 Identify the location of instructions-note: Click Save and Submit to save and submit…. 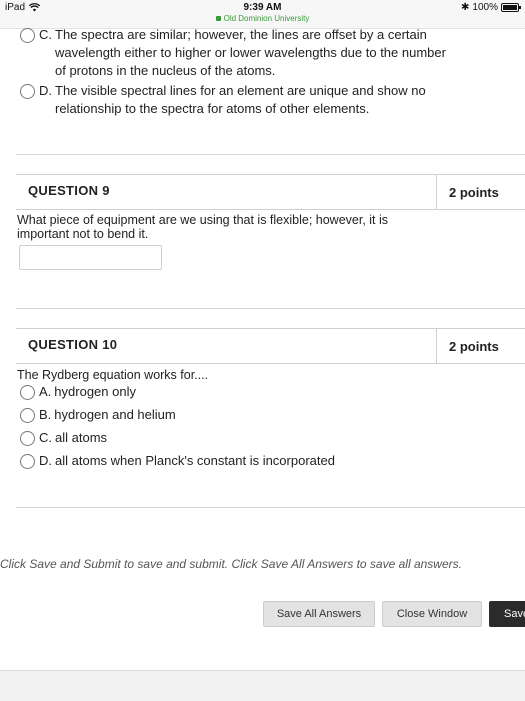
(231, 564).